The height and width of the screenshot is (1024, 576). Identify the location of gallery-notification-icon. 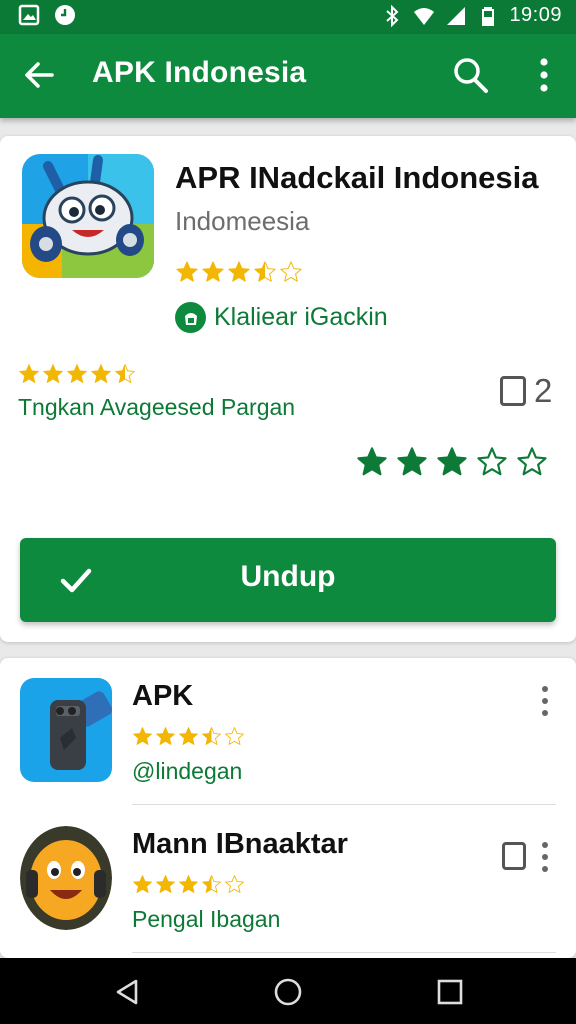
(29, 15).